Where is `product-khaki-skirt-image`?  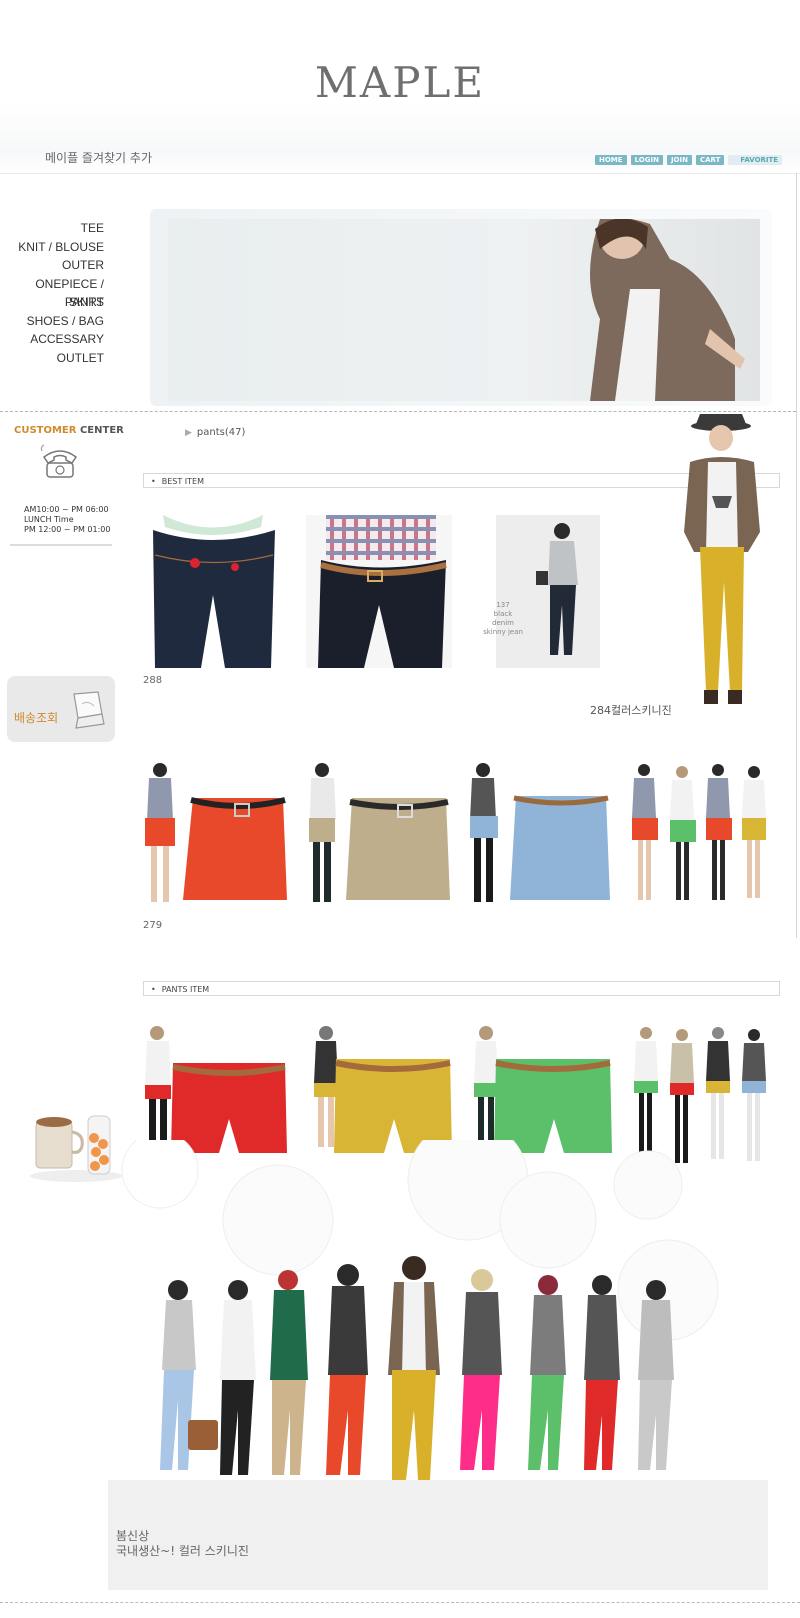
product-khaki-skirt-image is located at coordinates (379, 836).